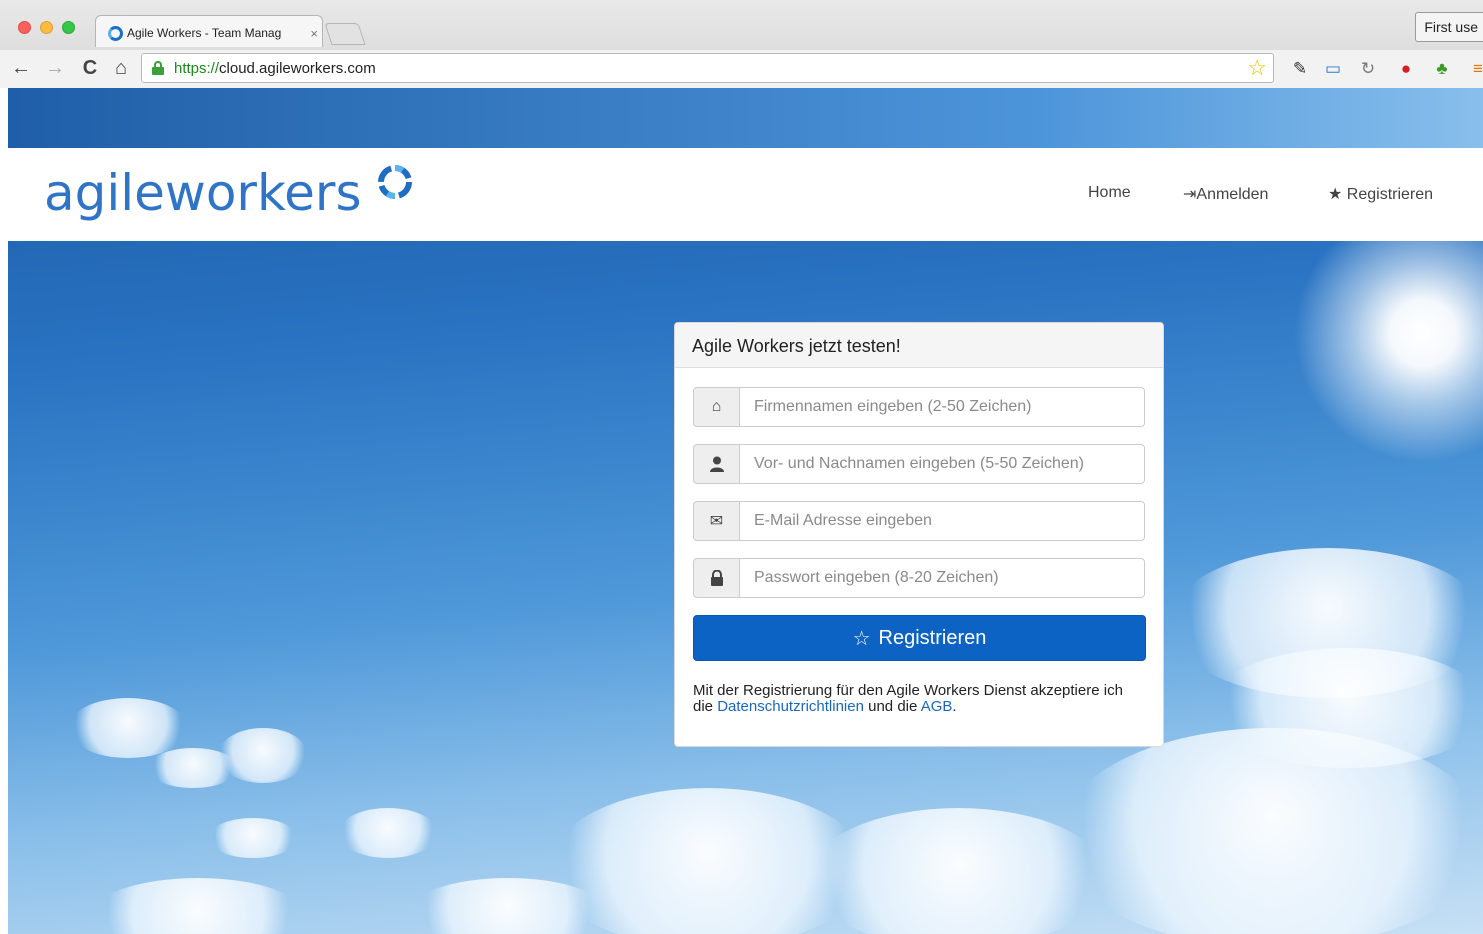  I want to click on signup-form: ⌂ ✉ ☆ Registrieren, so click(919, 551).